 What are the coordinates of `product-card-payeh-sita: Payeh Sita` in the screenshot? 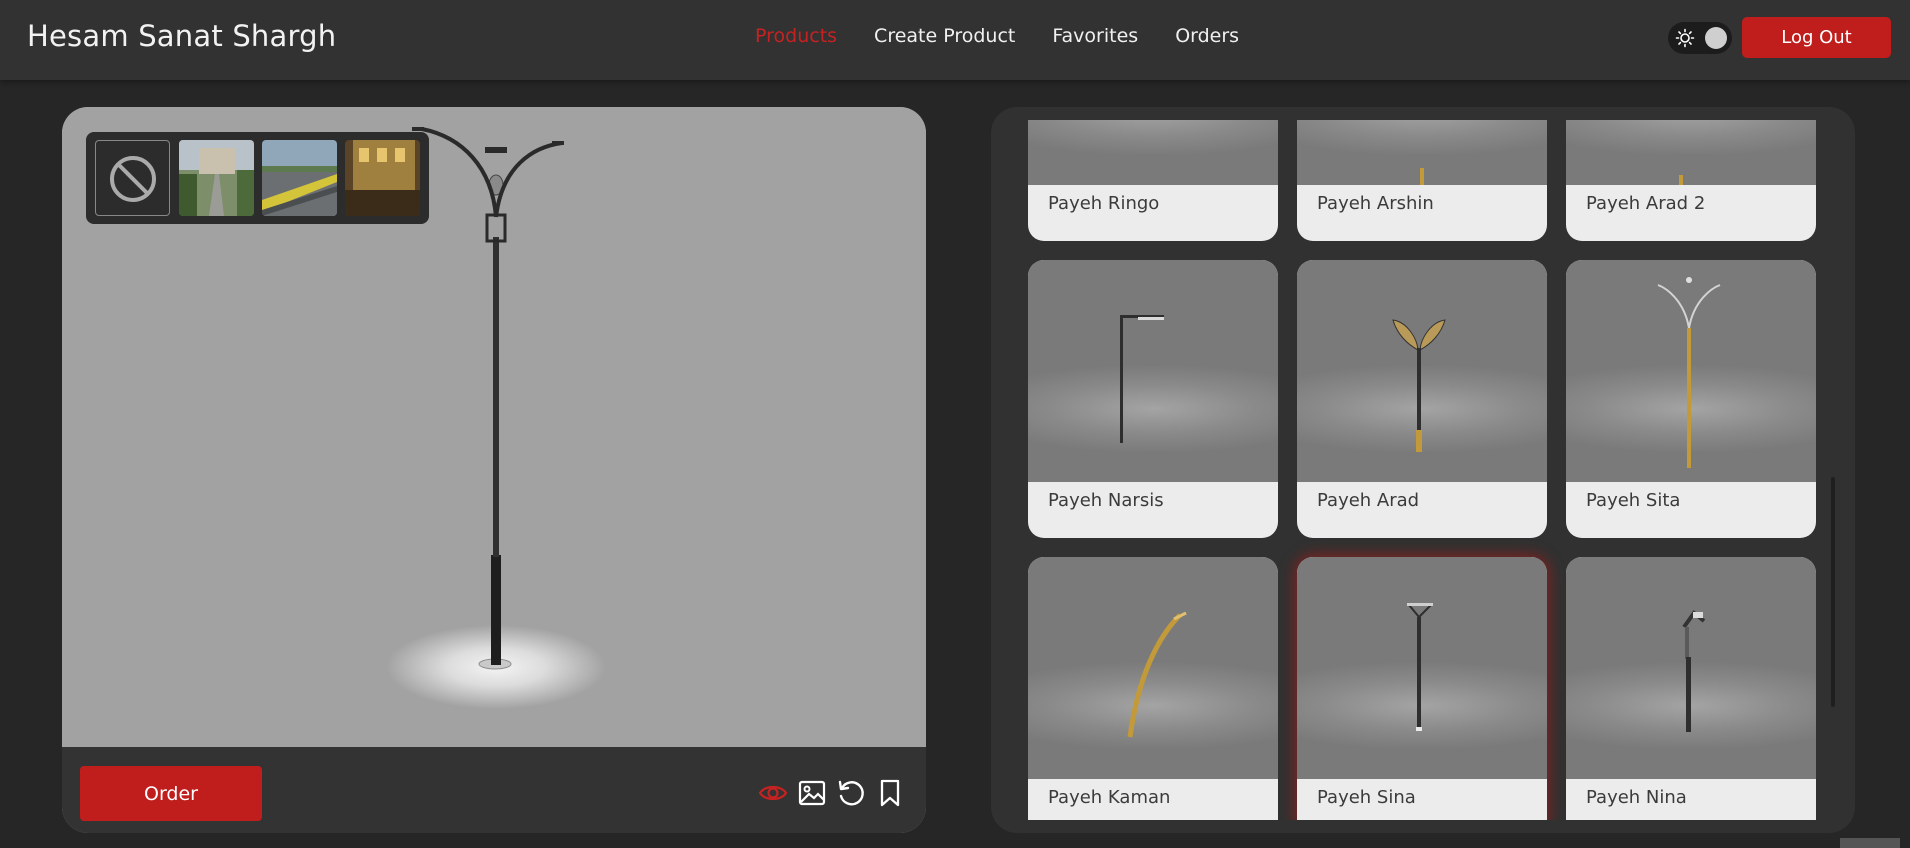 It's located at (1691, 399).